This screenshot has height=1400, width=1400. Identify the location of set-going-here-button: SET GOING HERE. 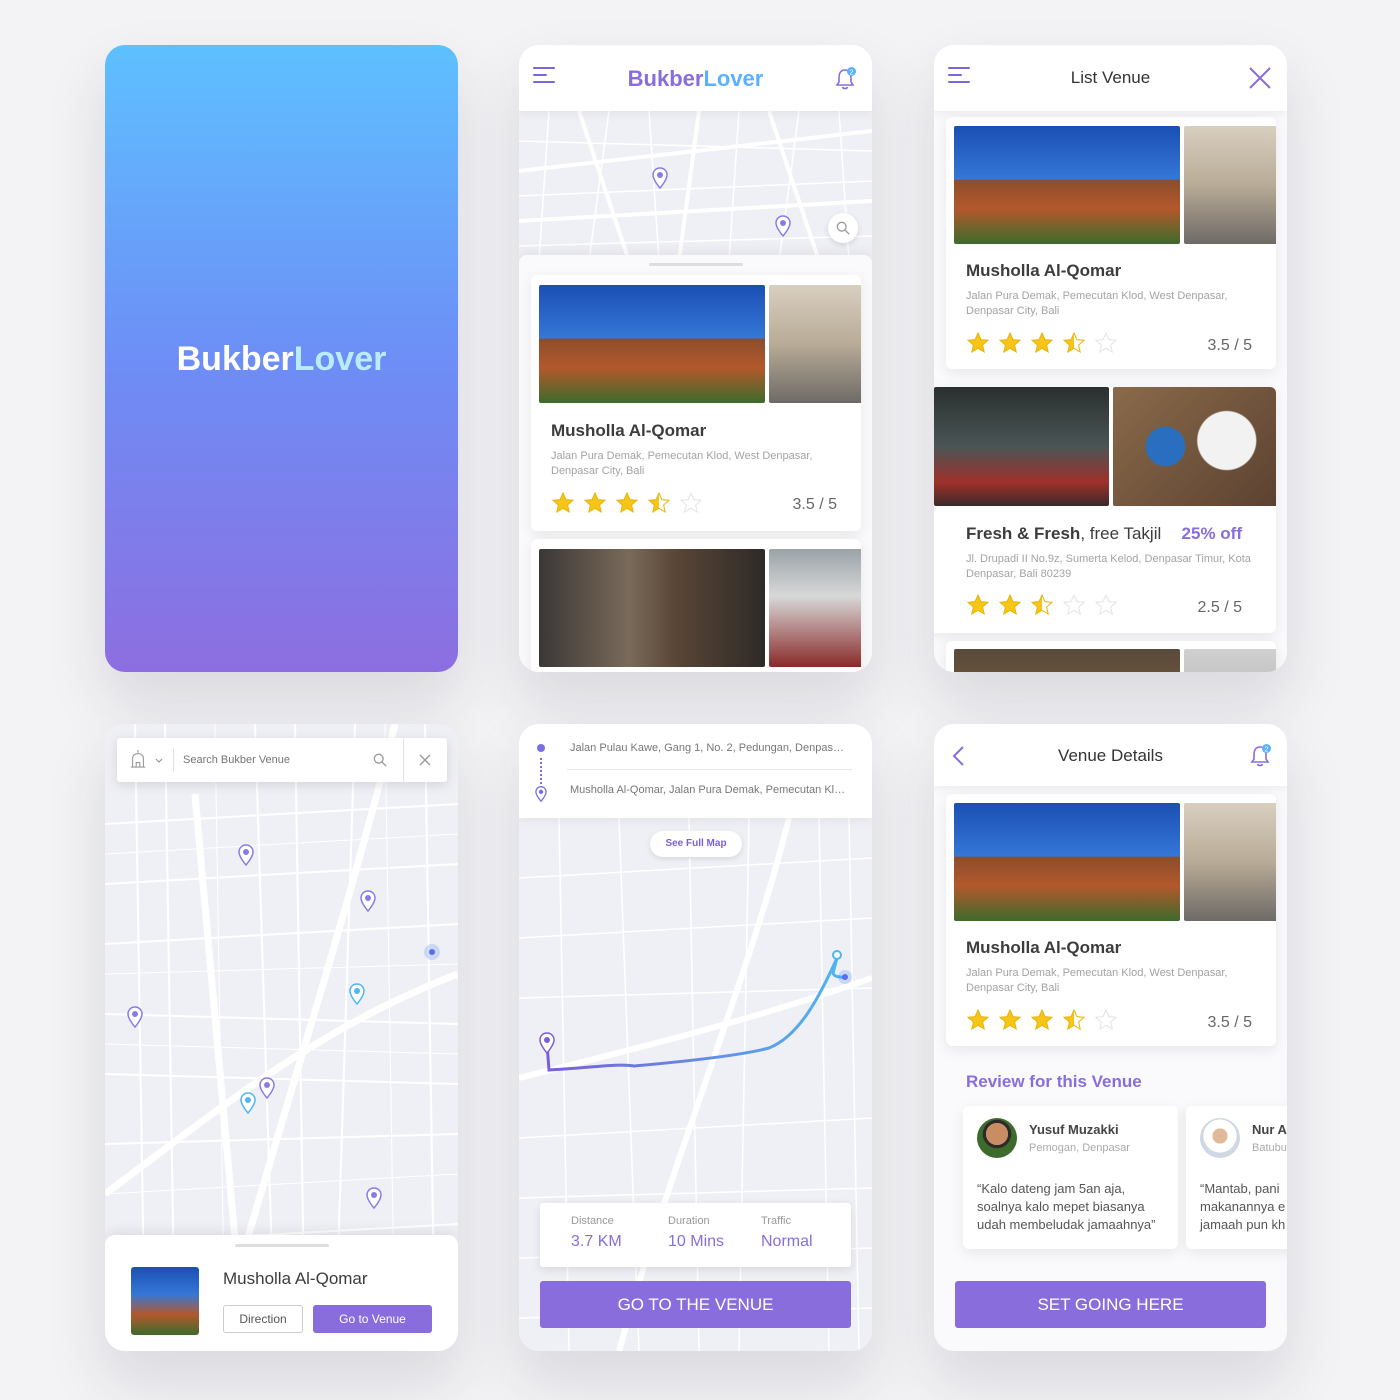
(1110, 1304).